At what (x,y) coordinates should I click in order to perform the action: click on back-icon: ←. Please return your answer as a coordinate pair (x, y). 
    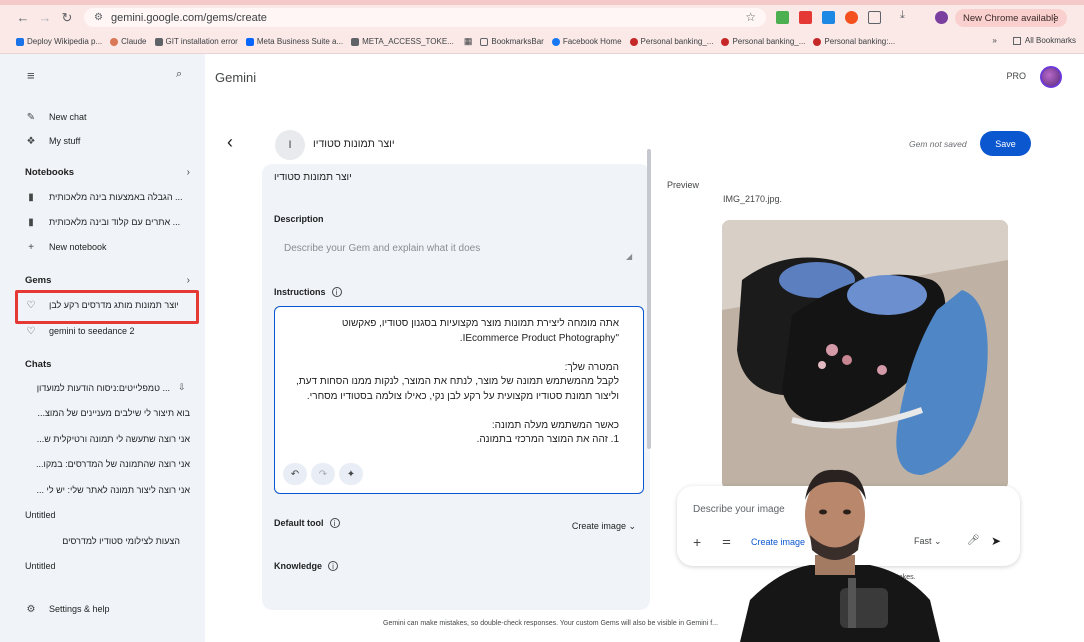
    Looking at the image, I should click on (23, 18).